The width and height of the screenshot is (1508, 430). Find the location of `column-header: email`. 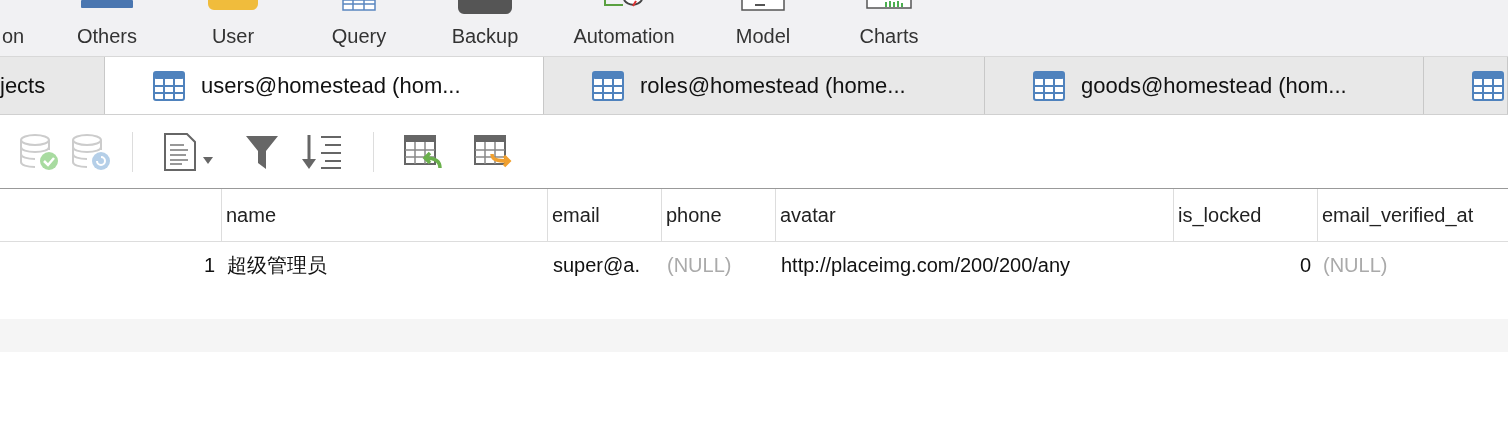

column-header: email is located at coordinates (576, 215).